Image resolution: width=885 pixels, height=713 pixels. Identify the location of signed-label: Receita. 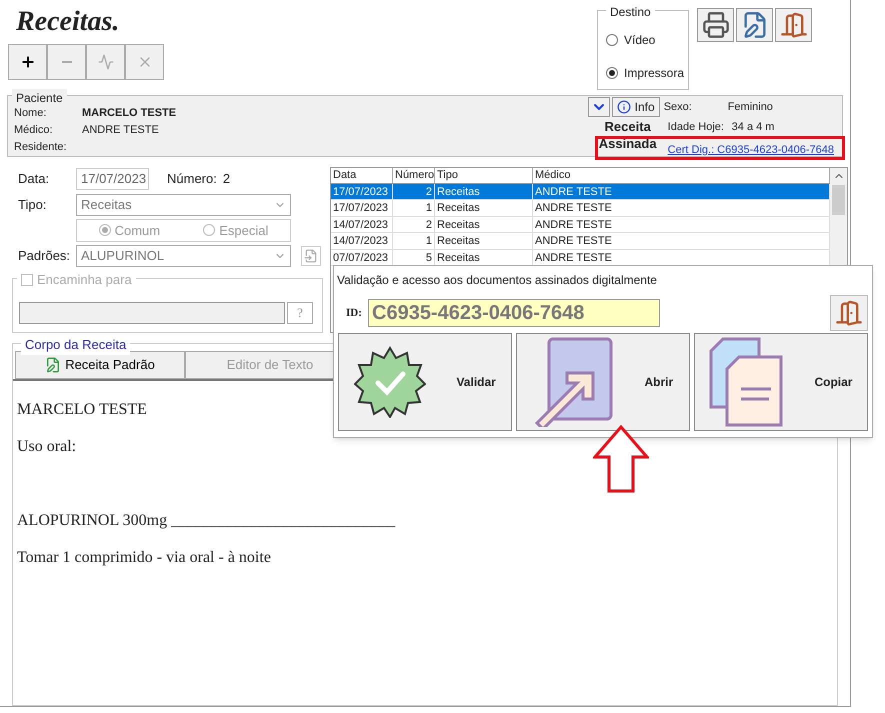
(627, 126).